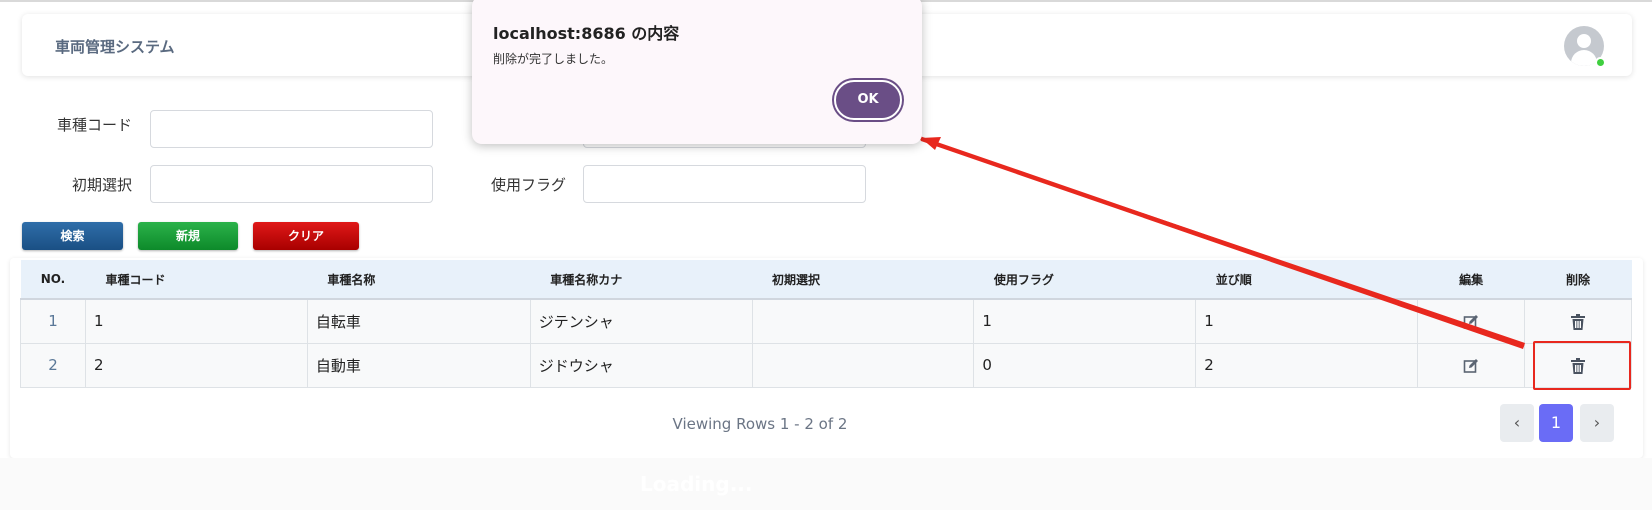 This screenshot has height=532, width=1652. Describe the element at coordinates (868, 100) in the screenshot. I see `ok-button: OK` at that location.